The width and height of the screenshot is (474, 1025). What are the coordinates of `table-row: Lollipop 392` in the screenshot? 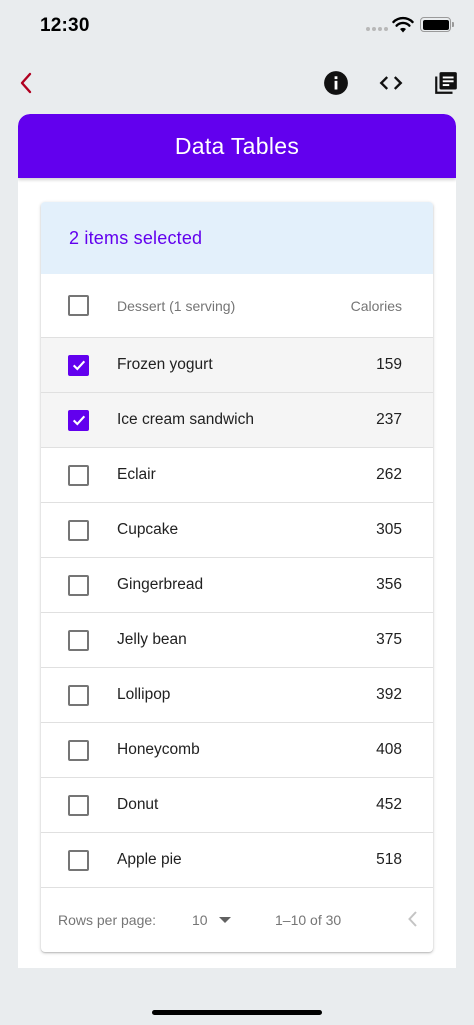 It's located at (237, 695).